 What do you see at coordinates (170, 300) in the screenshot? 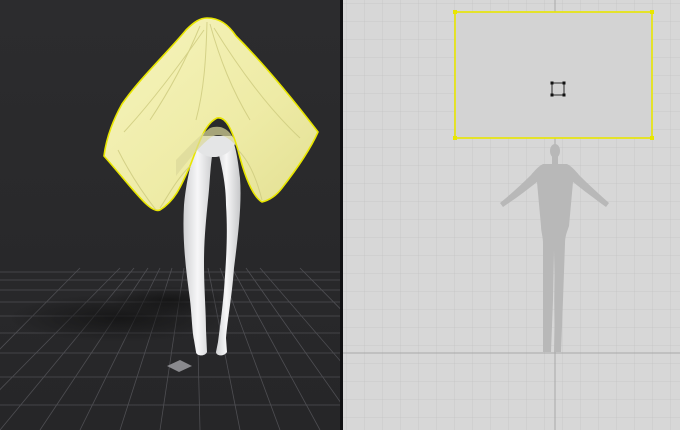
I see `cloth-shadow` at bounding box center [170, 300].